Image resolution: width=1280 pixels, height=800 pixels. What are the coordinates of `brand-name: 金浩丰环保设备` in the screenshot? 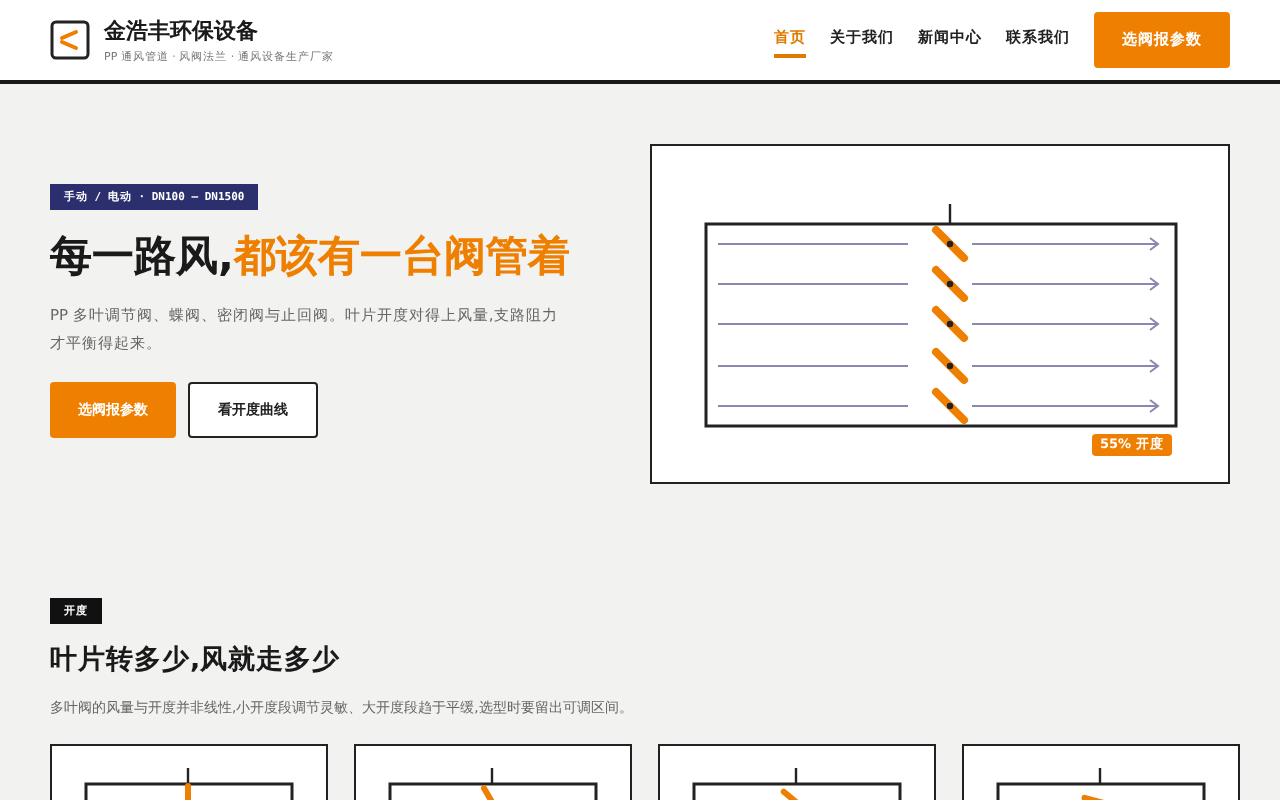 It's located at (182, 31).